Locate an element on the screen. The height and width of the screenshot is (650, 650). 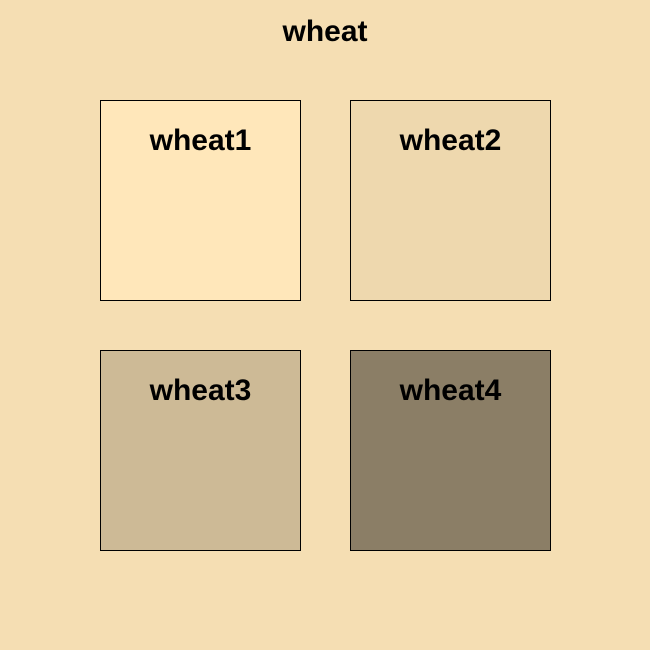
swatch-label: wheat1 is located at coordinates (200, 140).